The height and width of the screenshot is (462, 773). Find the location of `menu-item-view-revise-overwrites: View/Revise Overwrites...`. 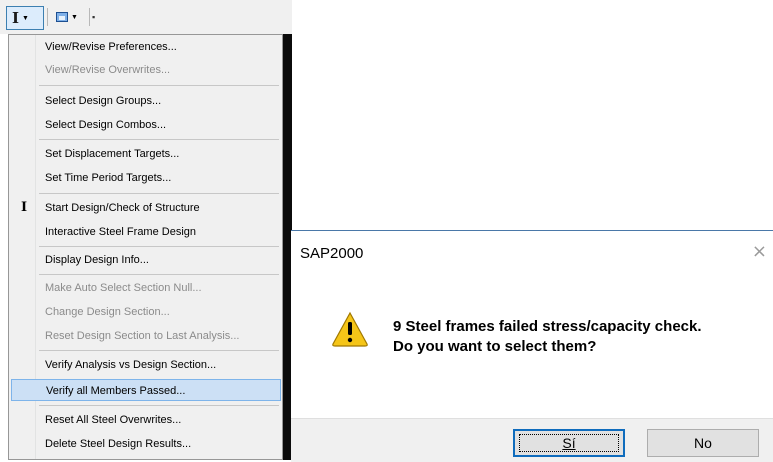

menu-item-view-revise-overwrites: View/Revise Overwrites... is located at coordinates (146, 70).